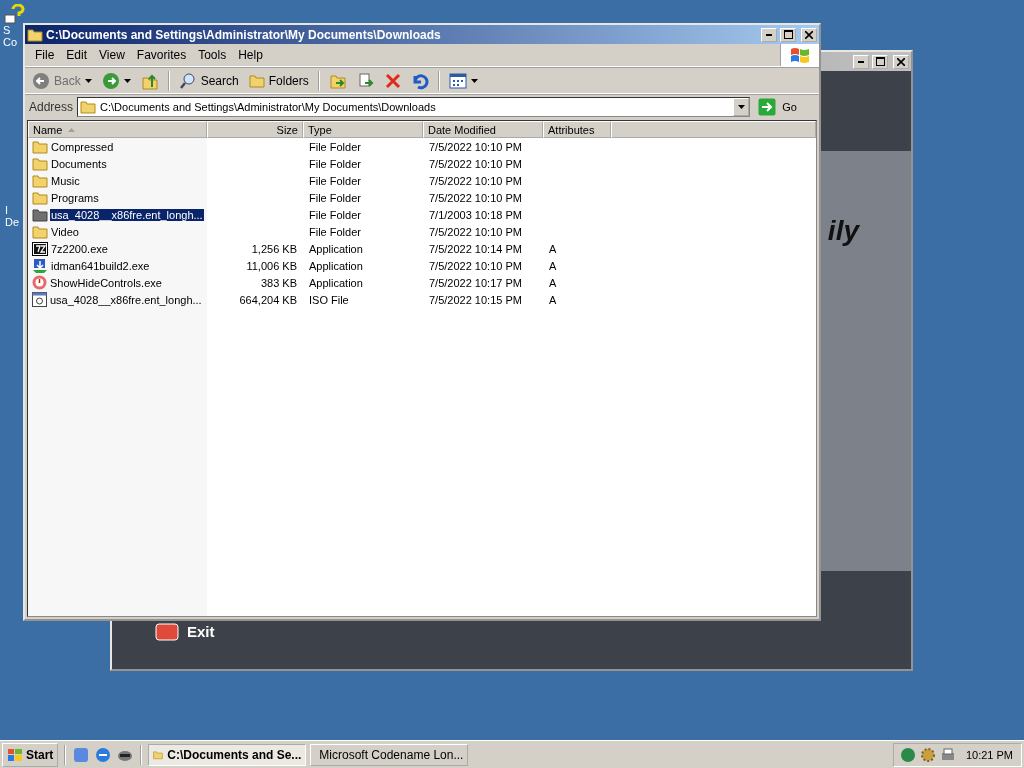  I want to click on exit-label: Exit, so click(201, 631).